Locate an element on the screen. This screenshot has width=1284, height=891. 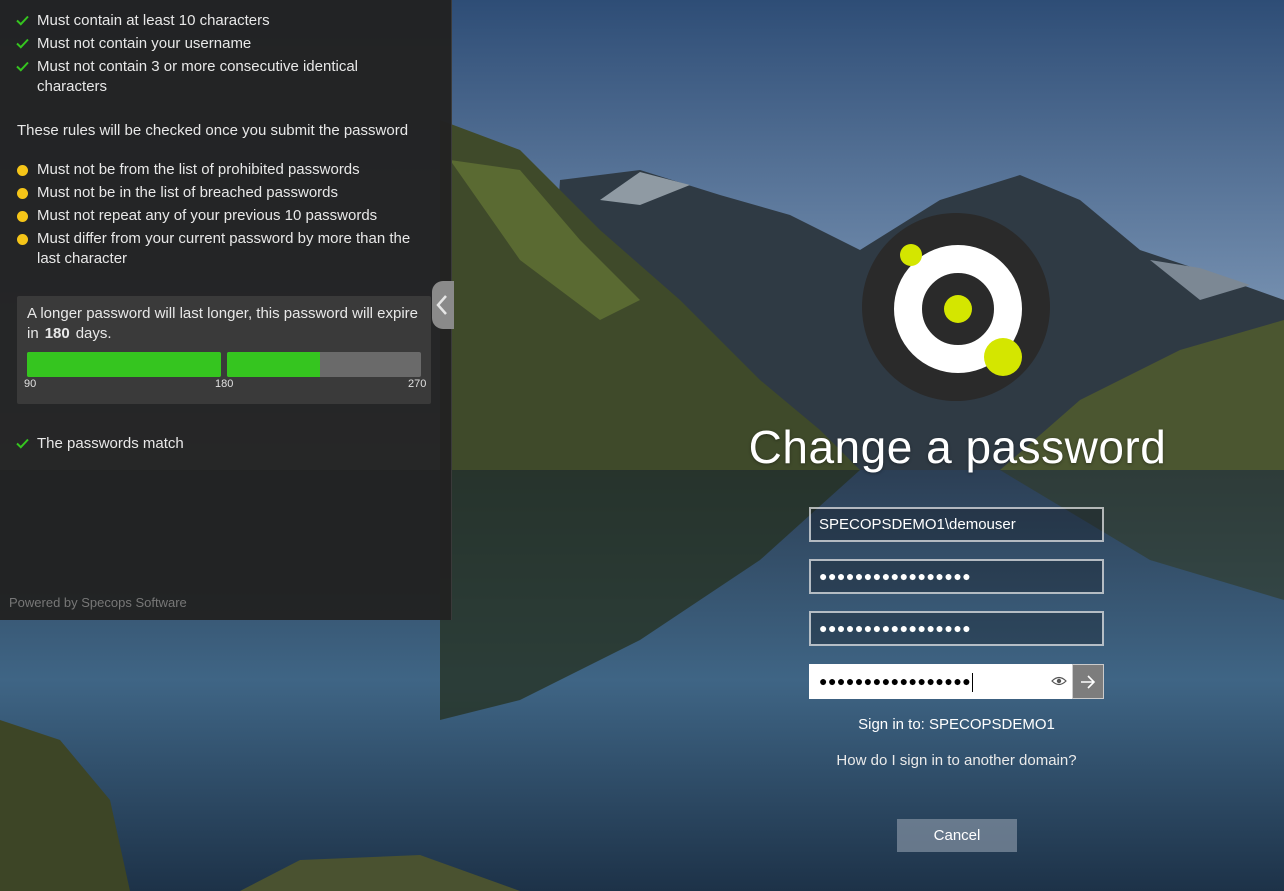
match-text: The passwords match is located at coordinates (110, 443).